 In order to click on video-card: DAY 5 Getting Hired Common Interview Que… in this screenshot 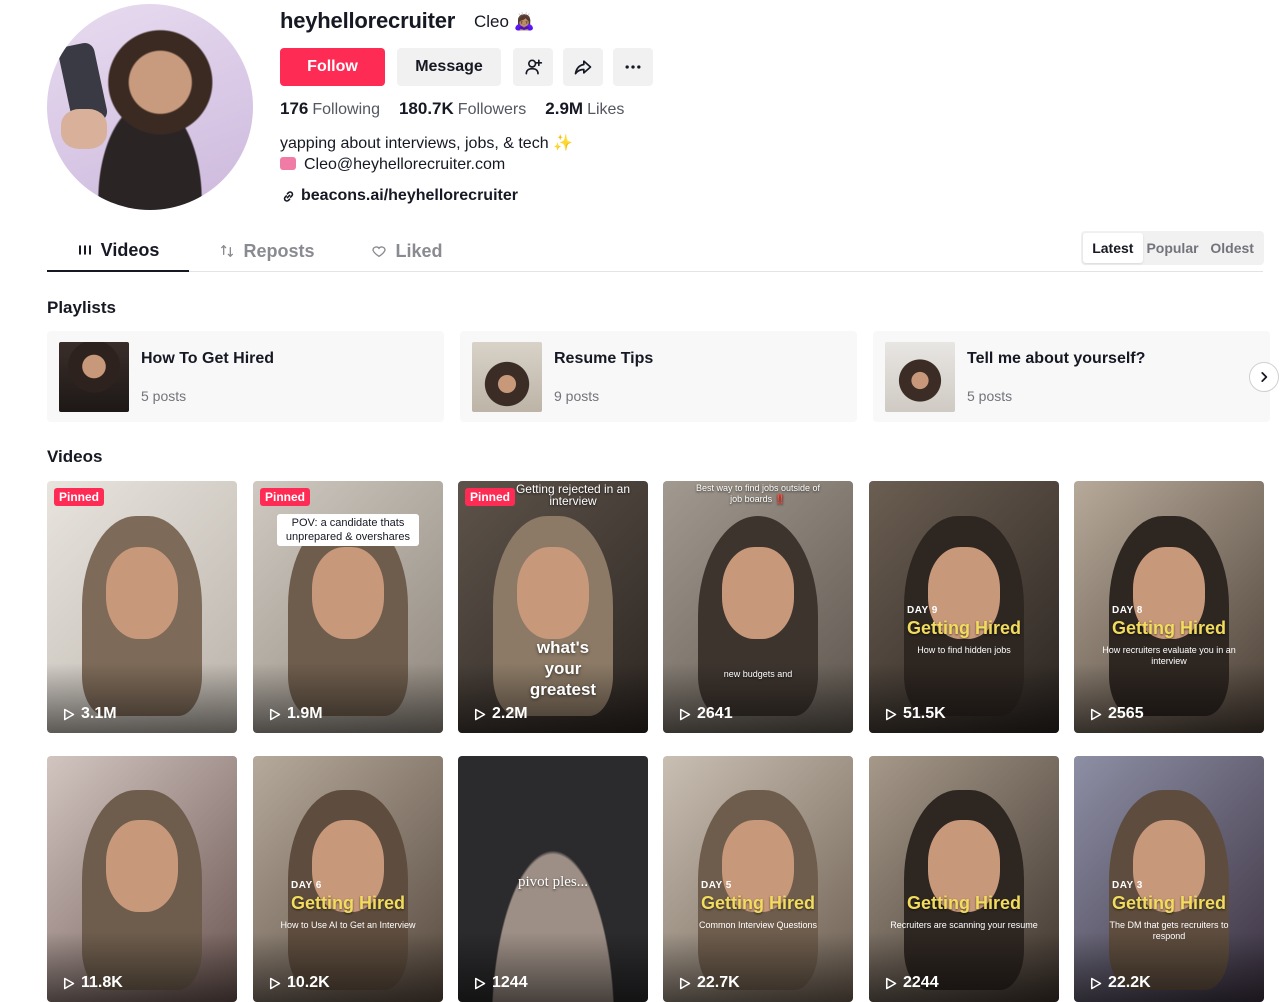, I will do `click(758, 879)`.